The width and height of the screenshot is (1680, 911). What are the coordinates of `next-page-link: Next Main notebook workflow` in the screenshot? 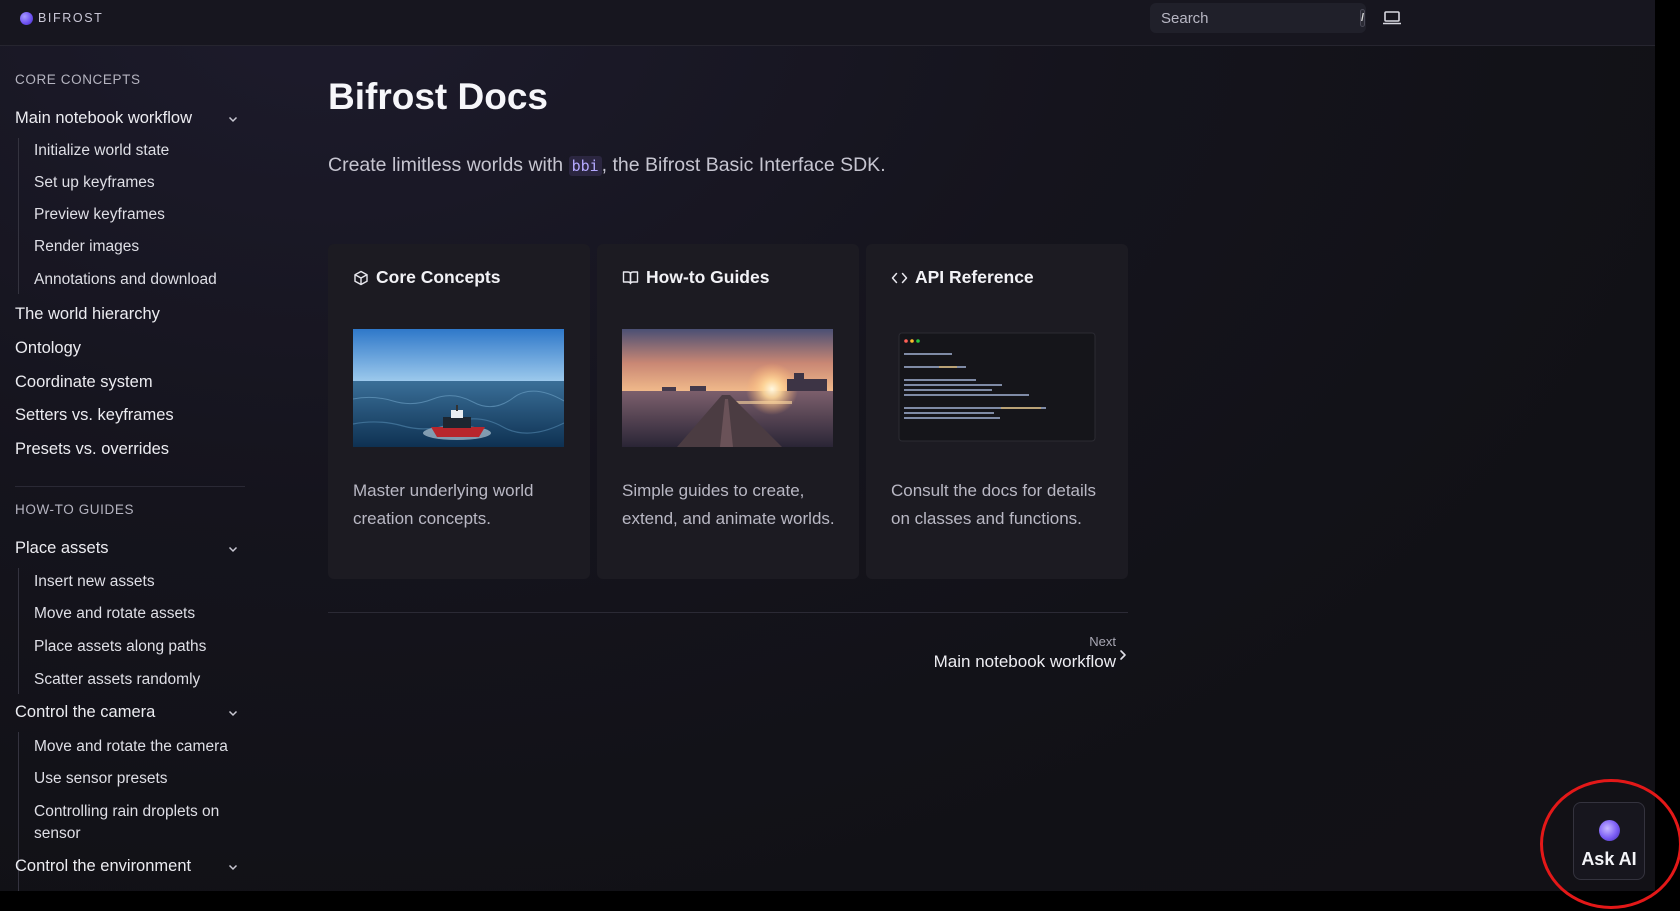 It's located at (1002, 653).